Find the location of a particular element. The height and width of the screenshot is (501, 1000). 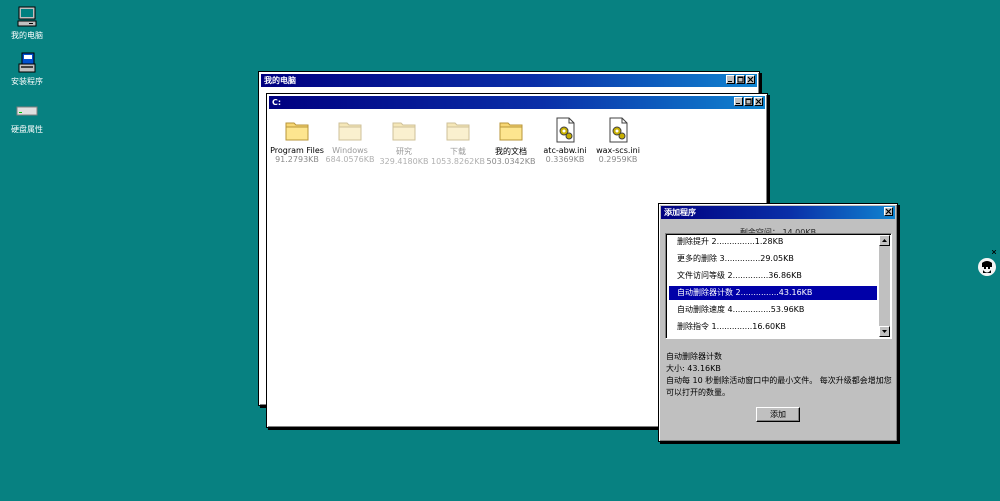

file-name: 研究 is located at coordinates (404, 151).